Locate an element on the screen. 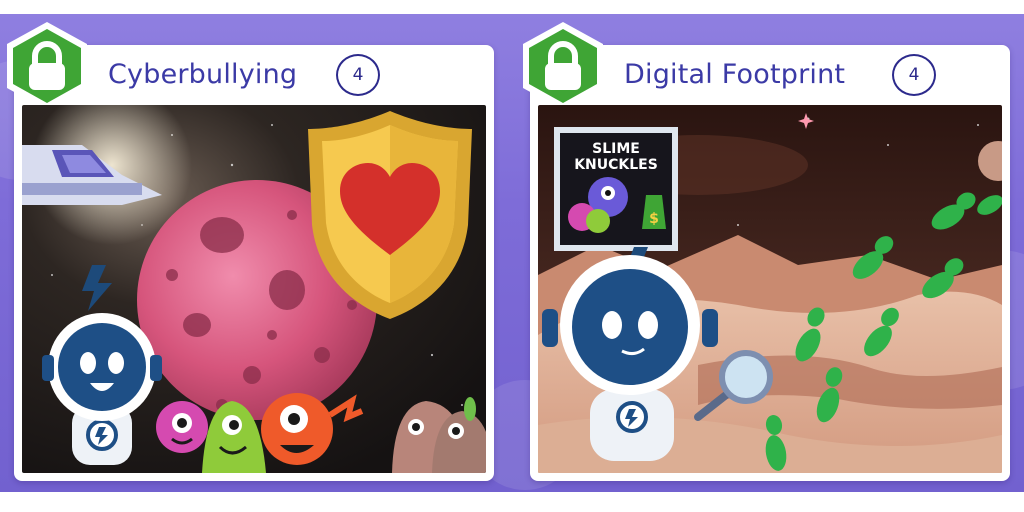 The width and height of the screenshot is (1024, 512). monster is located at coordinates (182, 427).